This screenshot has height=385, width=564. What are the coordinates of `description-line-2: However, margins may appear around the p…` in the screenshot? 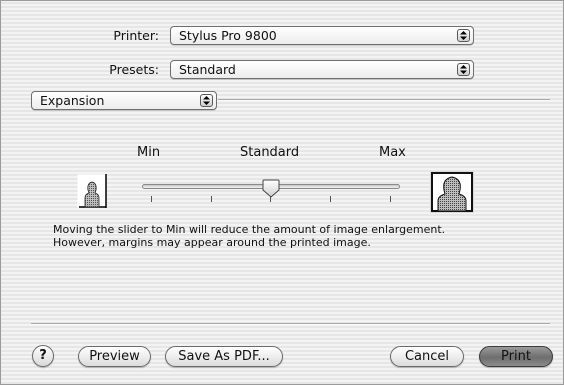 It's located at (212, 242).